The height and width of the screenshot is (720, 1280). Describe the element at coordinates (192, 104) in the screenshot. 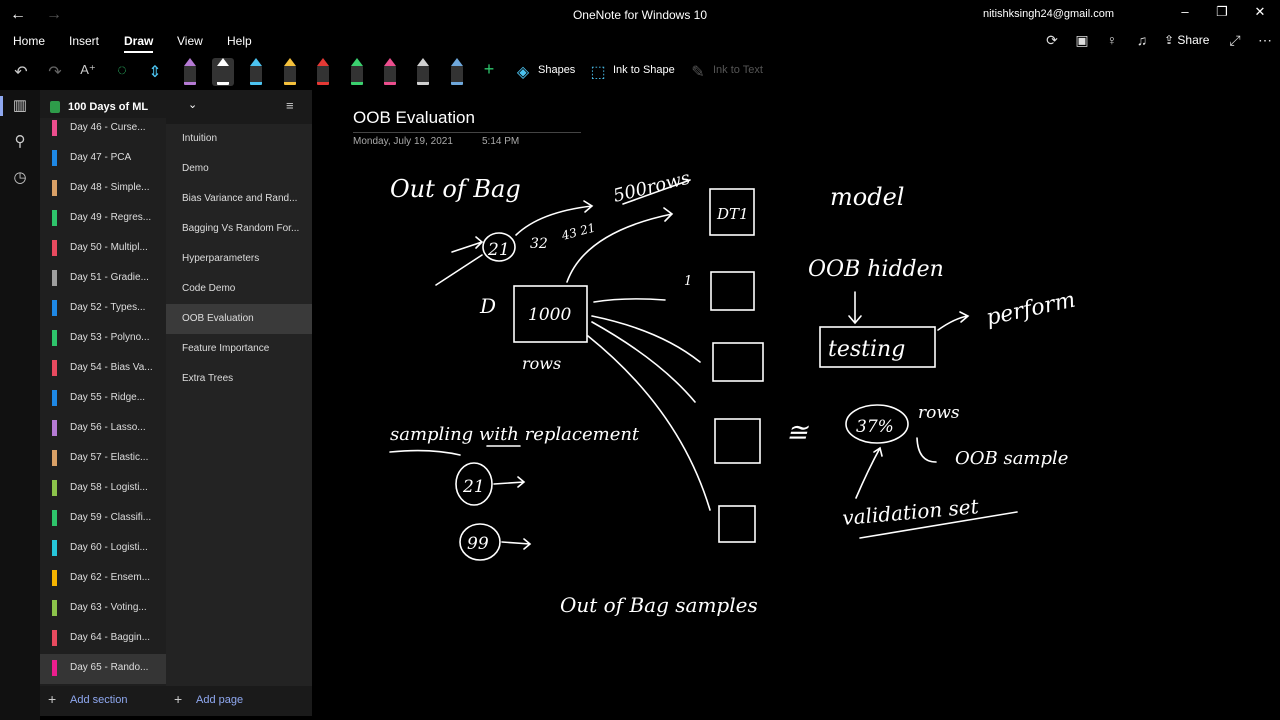

I see `chevron-down-icon: ⌄` at that location.